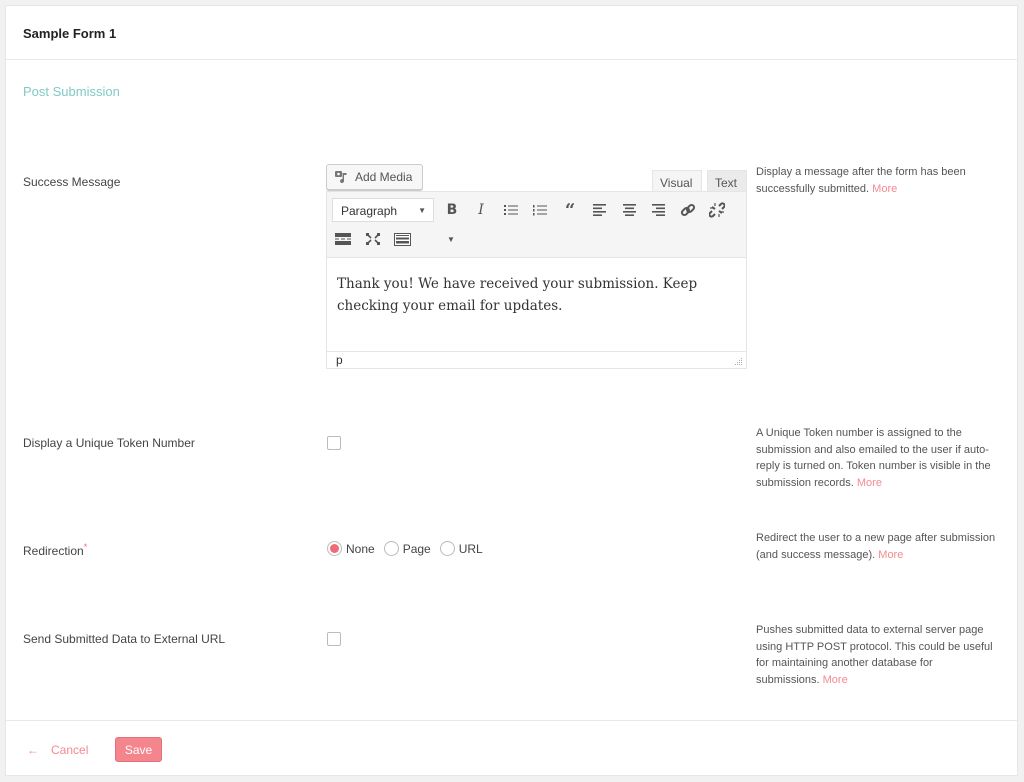 The width and height of the screenshot is (1024, 782). What do you see at coordinates (739, 362) in the screenshot?
I see `resize-handle-icon` at bounding box center [739, 362].